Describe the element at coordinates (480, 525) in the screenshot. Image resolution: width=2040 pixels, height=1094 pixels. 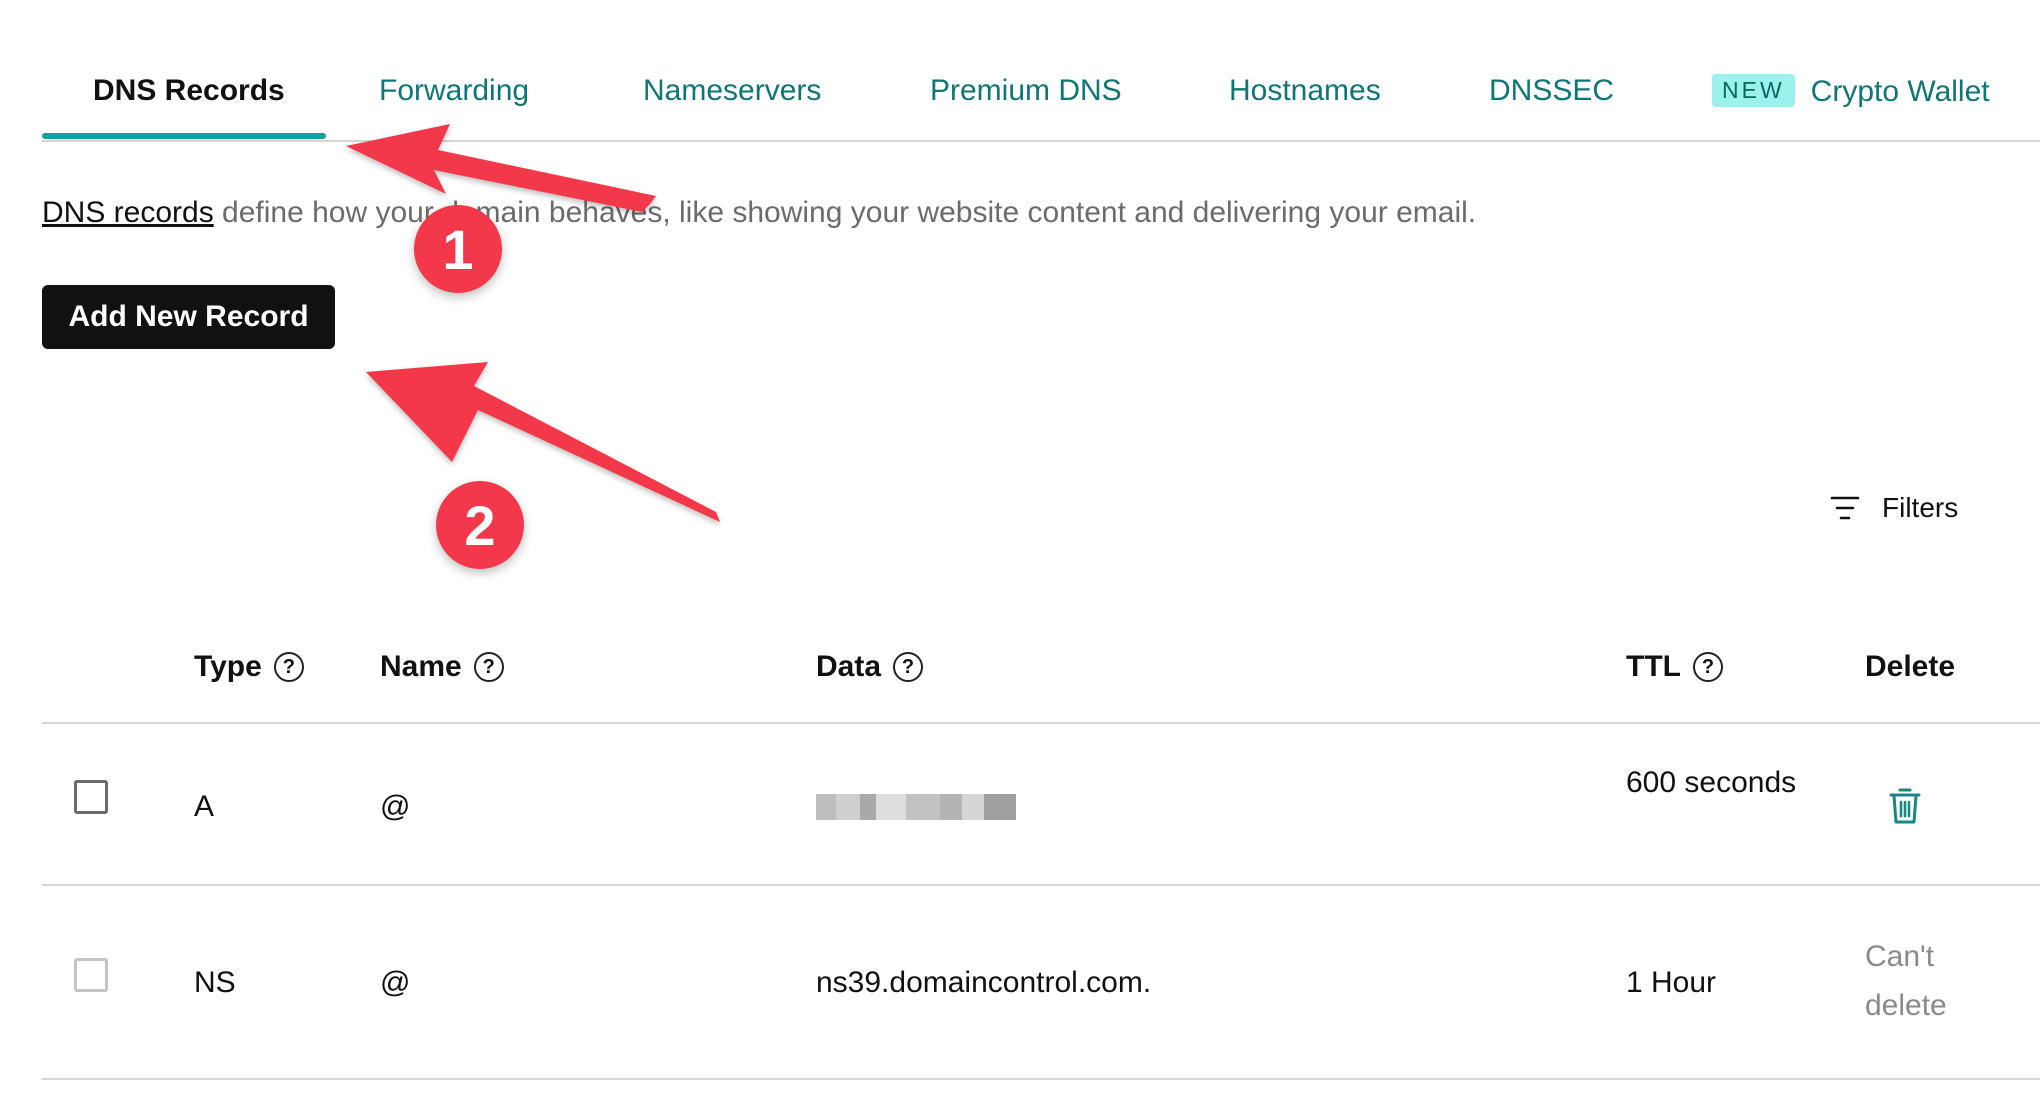
I see `annotation-step-2: 2` at that location.